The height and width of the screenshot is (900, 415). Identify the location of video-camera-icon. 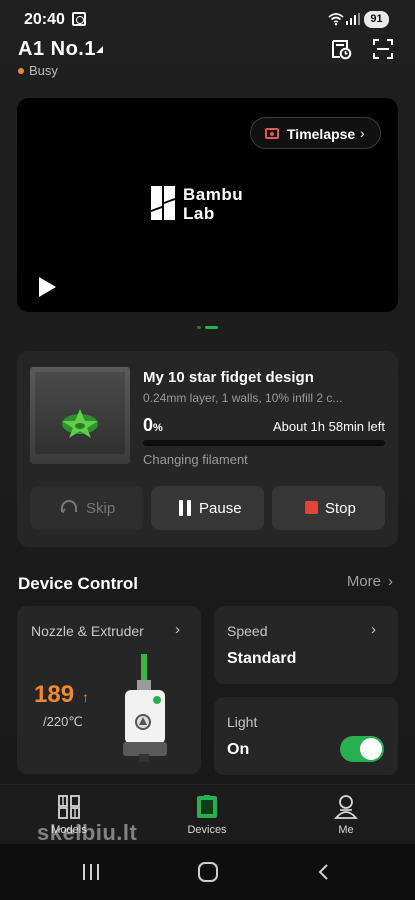
(272, 133).